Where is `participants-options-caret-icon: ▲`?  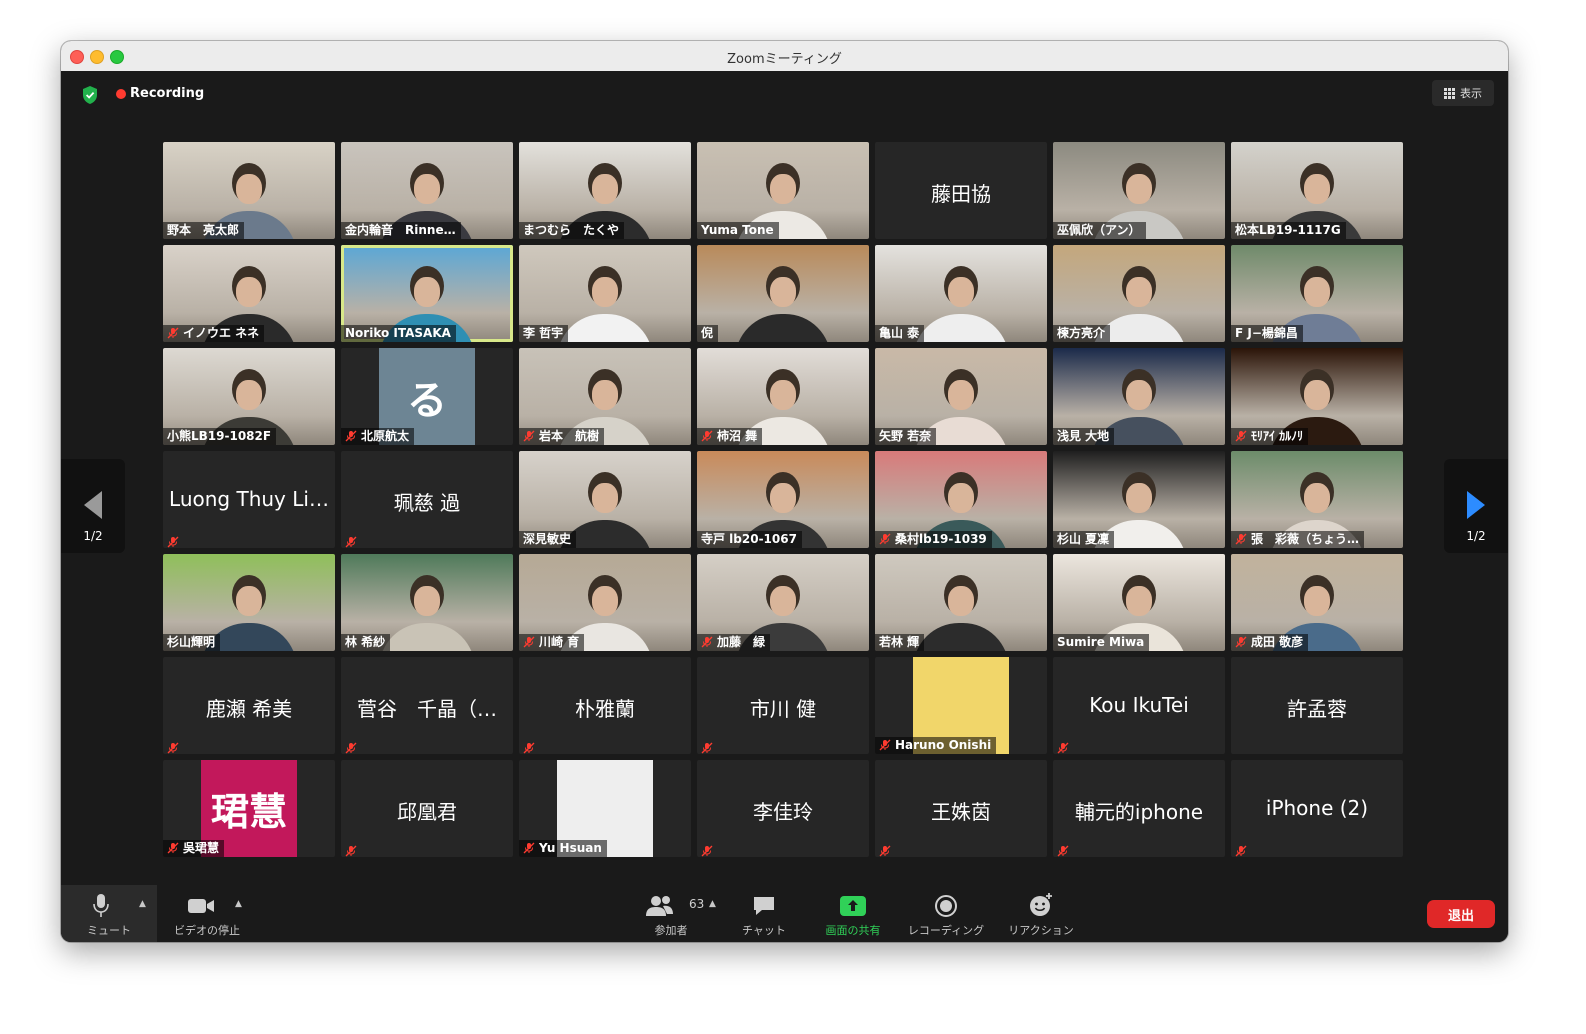
participants-options-caret-icon: ▲ is located at coordinates (712, 904).